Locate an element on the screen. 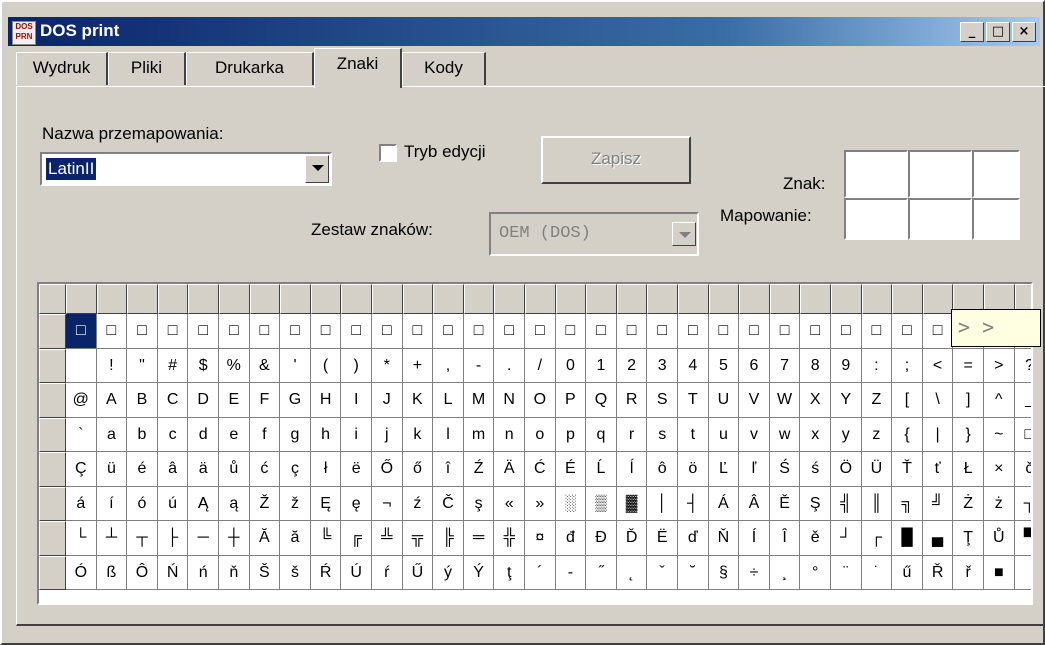  char-cell: ; is located at coordinates (907, 365).